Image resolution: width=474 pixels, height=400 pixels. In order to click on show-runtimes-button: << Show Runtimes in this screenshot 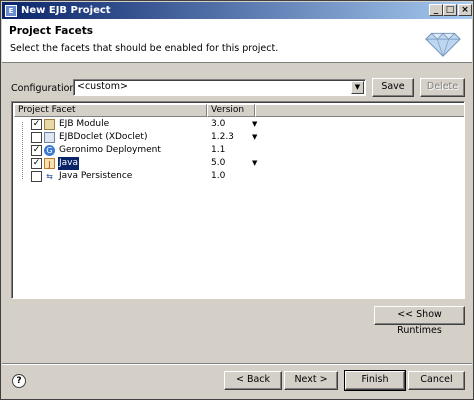, I will do `click(419, 321)`.